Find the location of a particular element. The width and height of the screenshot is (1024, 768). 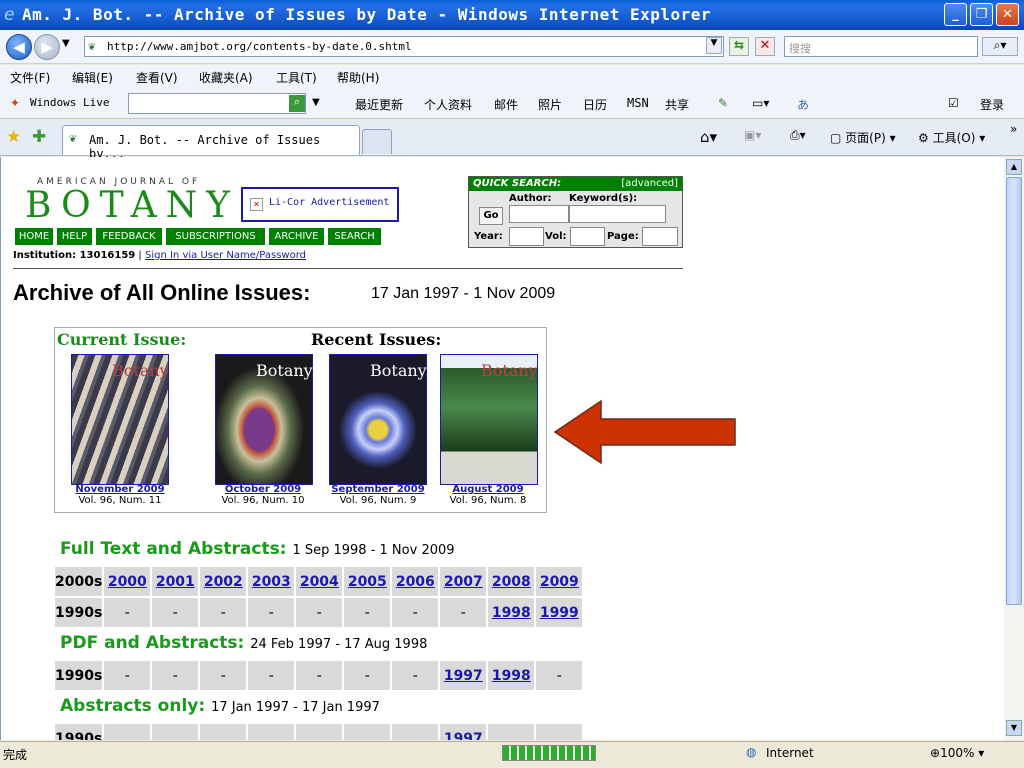

nav-archive: ARCHIVE is located at coordinates (296, 236).